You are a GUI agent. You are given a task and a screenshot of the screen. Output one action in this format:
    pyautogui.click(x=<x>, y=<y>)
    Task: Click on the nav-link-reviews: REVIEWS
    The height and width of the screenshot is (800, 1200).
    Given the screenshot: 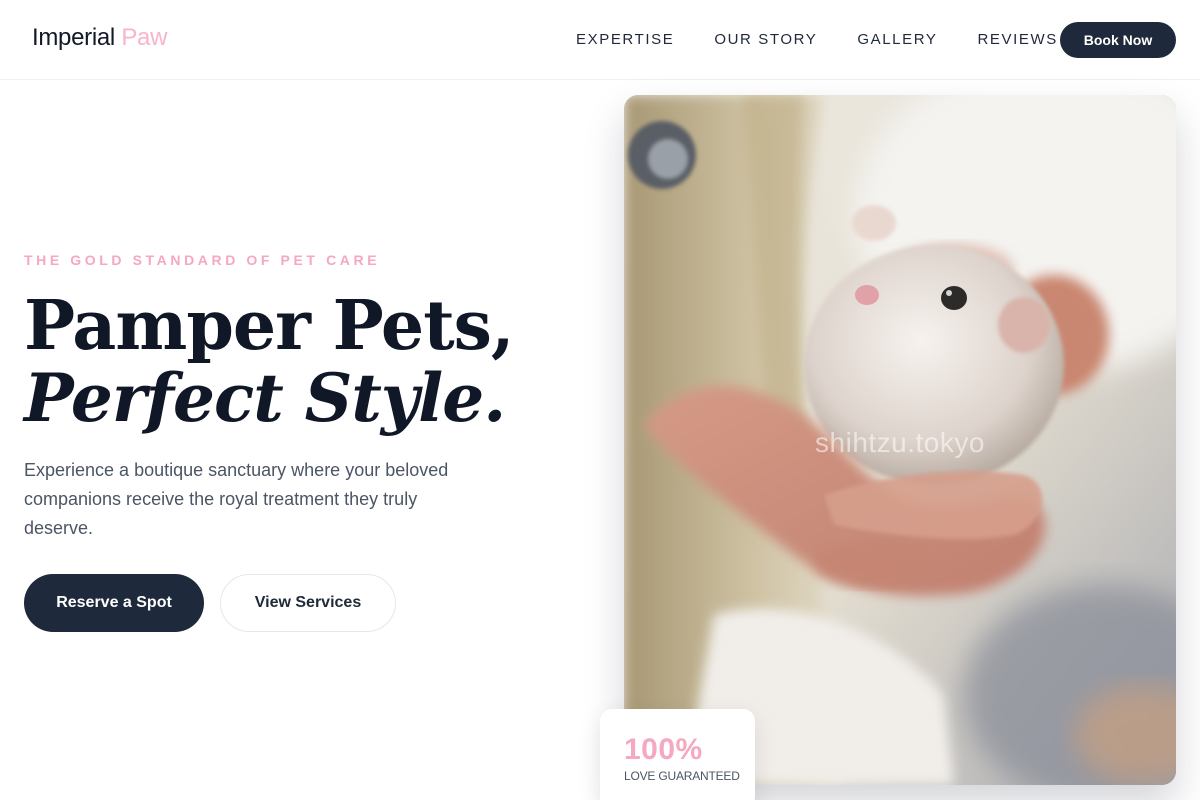 What is the action you would take?
    pyautogui.click(x=1018, y=39)
    